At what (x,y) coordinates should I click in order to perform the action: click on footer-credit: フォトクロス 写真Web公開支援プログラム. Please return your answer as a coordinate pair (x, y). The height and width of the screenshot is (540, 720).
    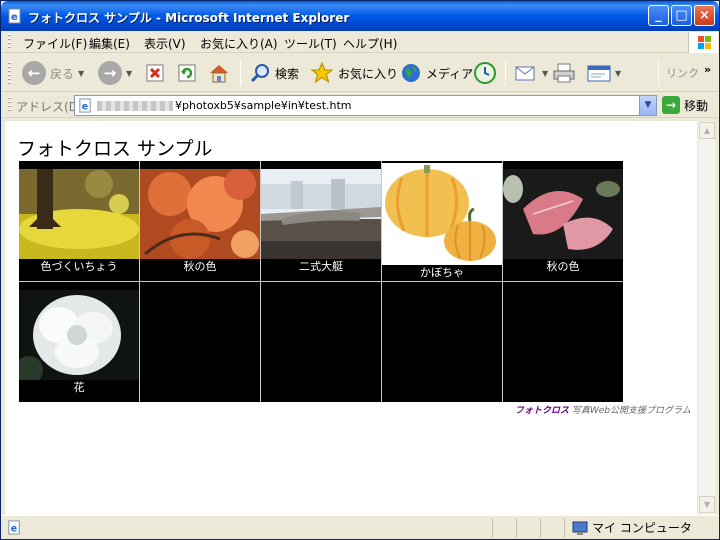
    Looking at the image, I should click on (603, 409).